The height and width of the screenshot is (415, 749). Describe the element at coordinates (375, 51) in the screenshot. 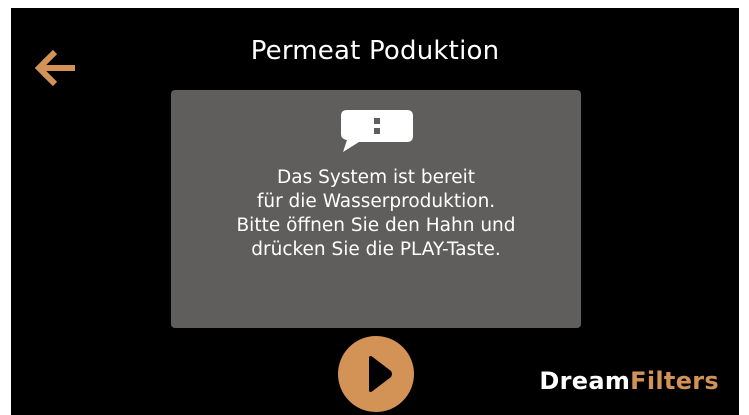

I see `page-title: Permeat Poduktion` at that location.